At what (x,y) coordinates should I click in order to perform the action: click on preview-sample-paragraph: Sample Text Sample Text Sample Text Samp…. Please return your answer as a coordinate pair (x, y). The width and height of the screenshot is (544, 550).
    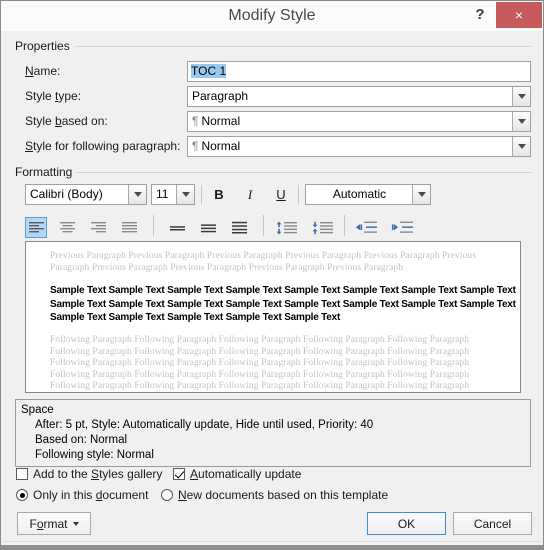
    Looking at the image, I should click on (283, 304).